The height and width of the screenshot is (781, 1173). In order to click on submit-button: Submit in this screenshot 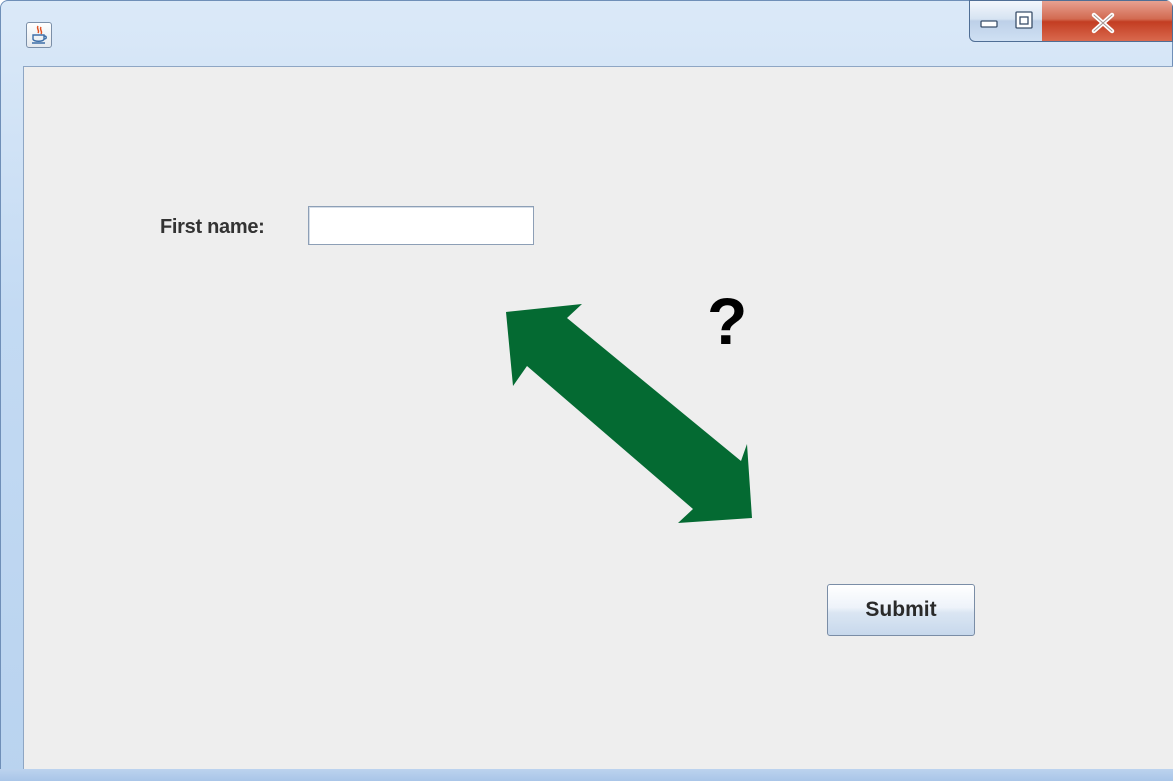, I will do `click(901, 610)`.